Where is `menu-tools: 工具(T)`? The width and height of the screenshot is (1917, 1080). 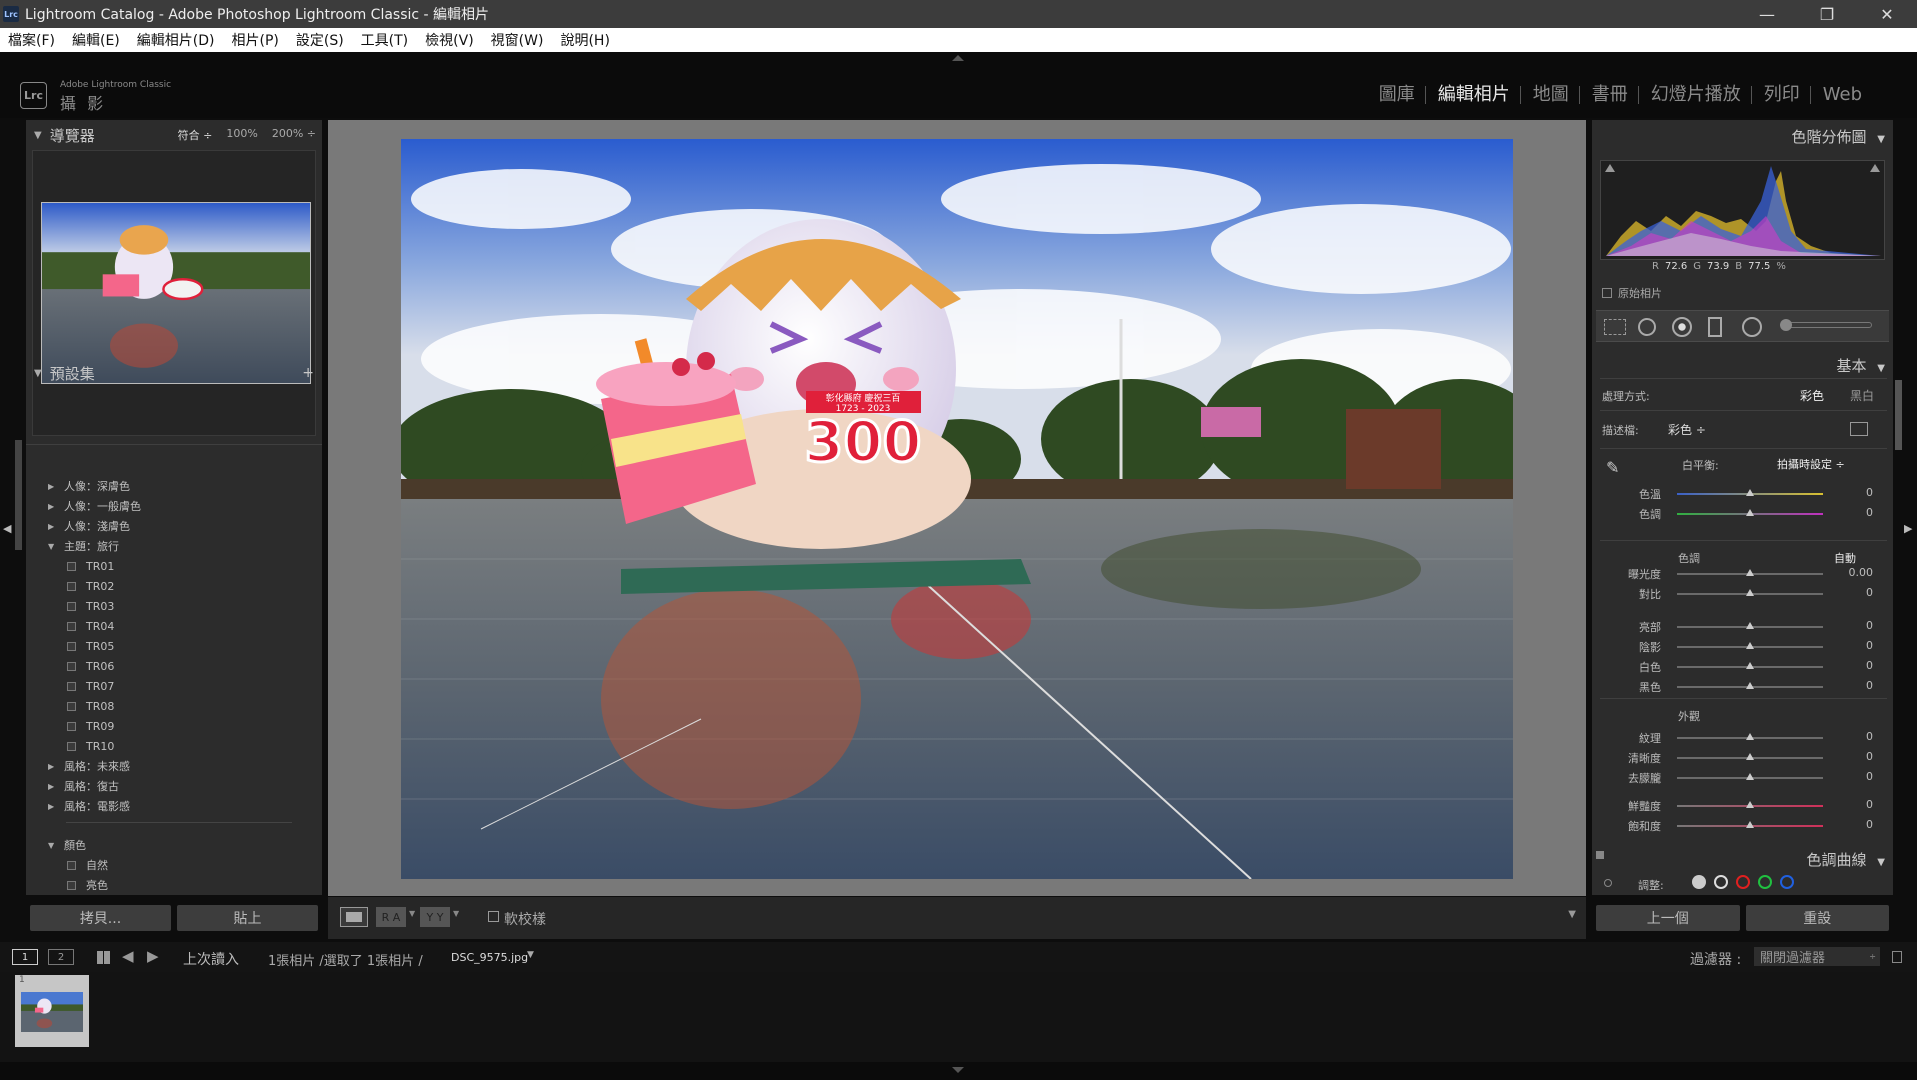 menu-tools: 工具(T) is located at coordinates (385, 40).